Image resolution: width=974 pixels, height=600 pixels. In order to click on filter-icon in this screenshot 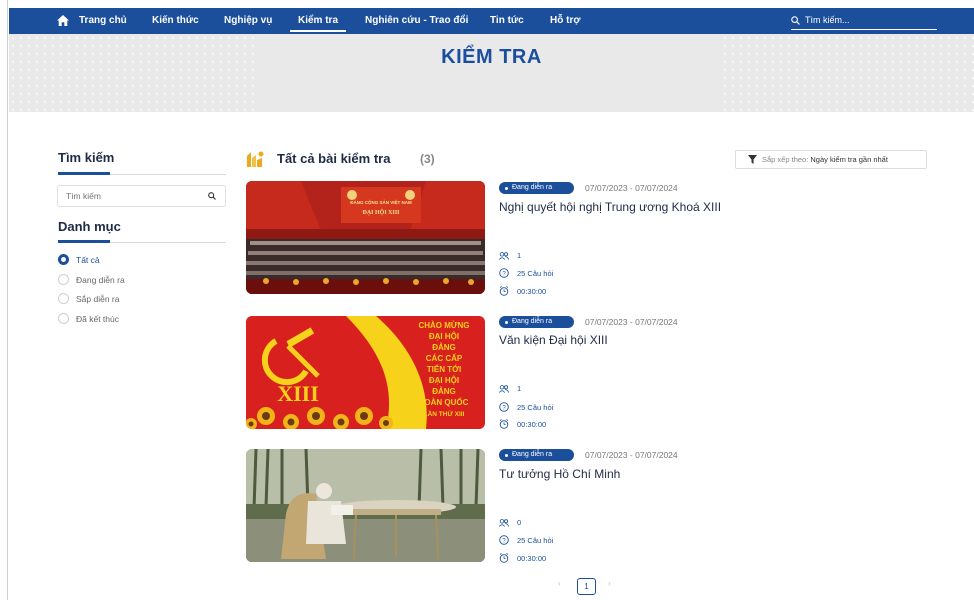, I will do `click(752, 159)`.